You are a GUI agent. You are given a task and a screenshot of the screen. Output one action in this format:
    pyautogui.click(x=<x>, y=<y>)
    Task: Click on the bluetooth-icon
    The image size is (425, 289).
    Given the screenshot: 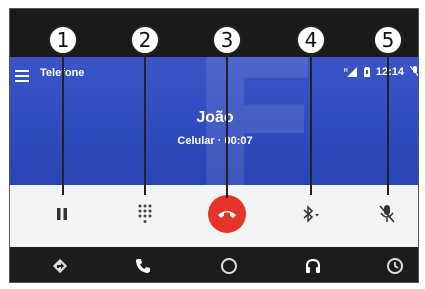 What is the action you would take?
    pyautogui.click(x=311, y=214)
    